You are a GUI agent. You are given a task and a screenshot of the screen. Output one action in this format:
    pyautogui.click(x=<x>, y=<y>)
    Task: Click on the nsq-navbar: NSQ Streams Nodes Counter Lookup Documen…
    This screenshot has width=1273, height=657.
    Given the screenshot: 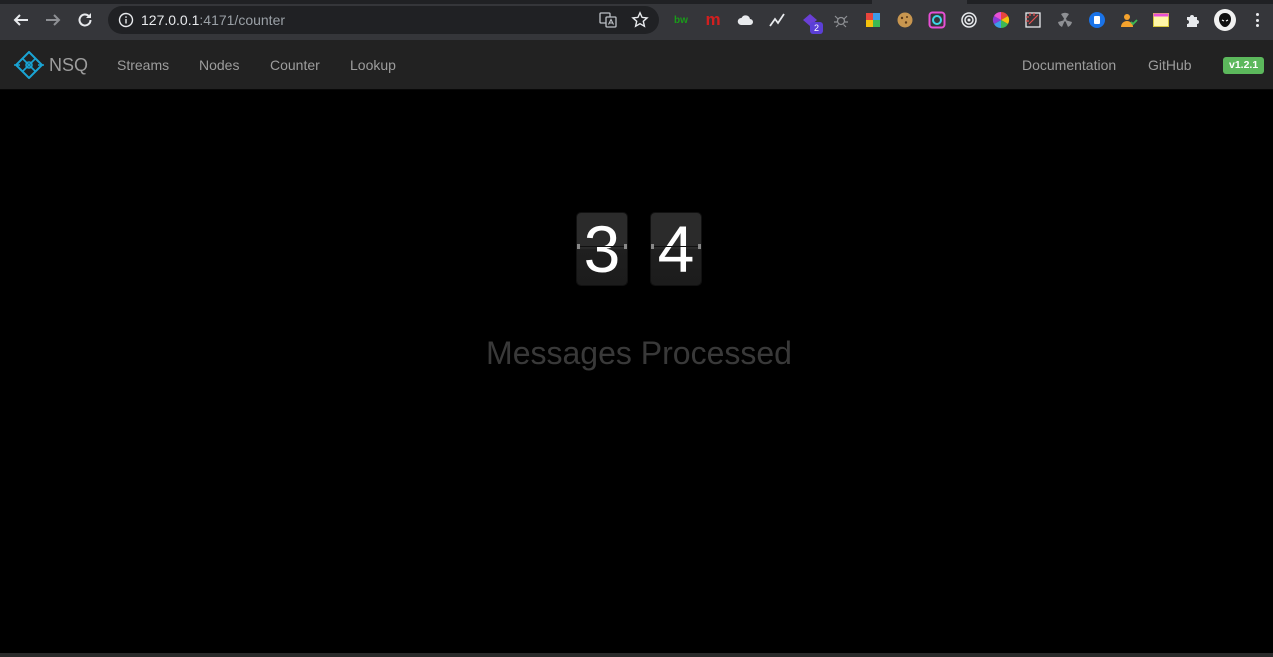 What is the action you would take?
    pyautogui.click(x=636, y=65)
    